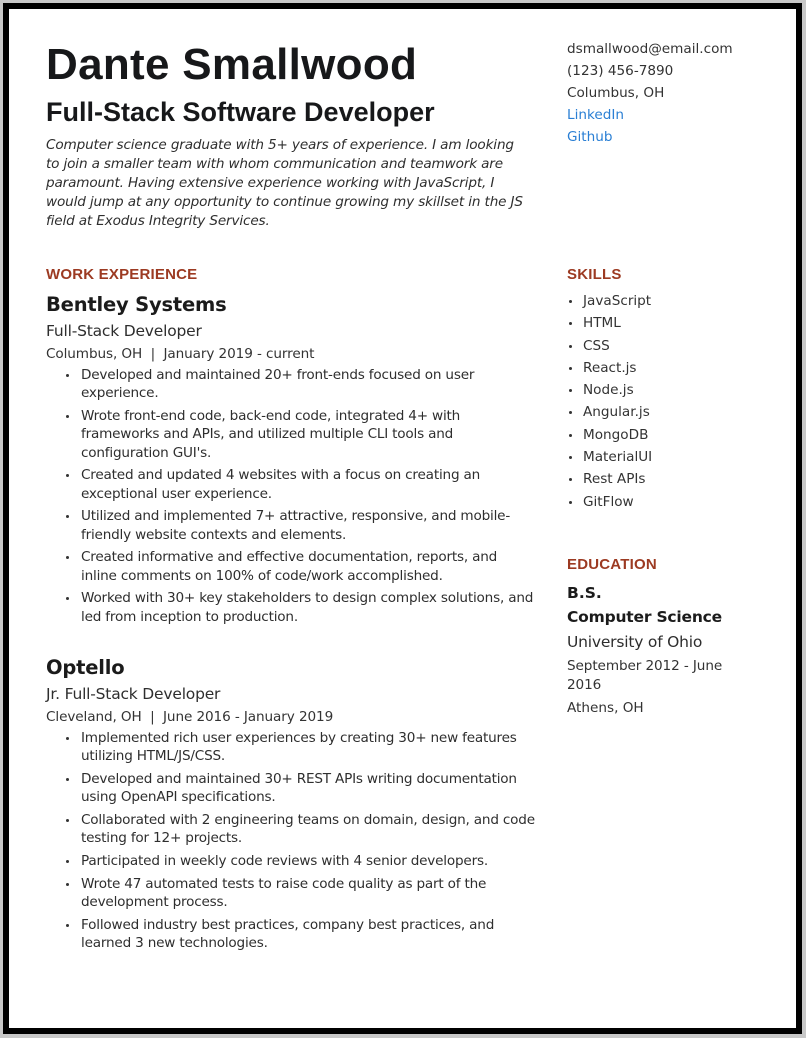 The height and width of the screenshot is (1038, 806). I want to click on field-of-study: Computer Science, so click(644, 617).